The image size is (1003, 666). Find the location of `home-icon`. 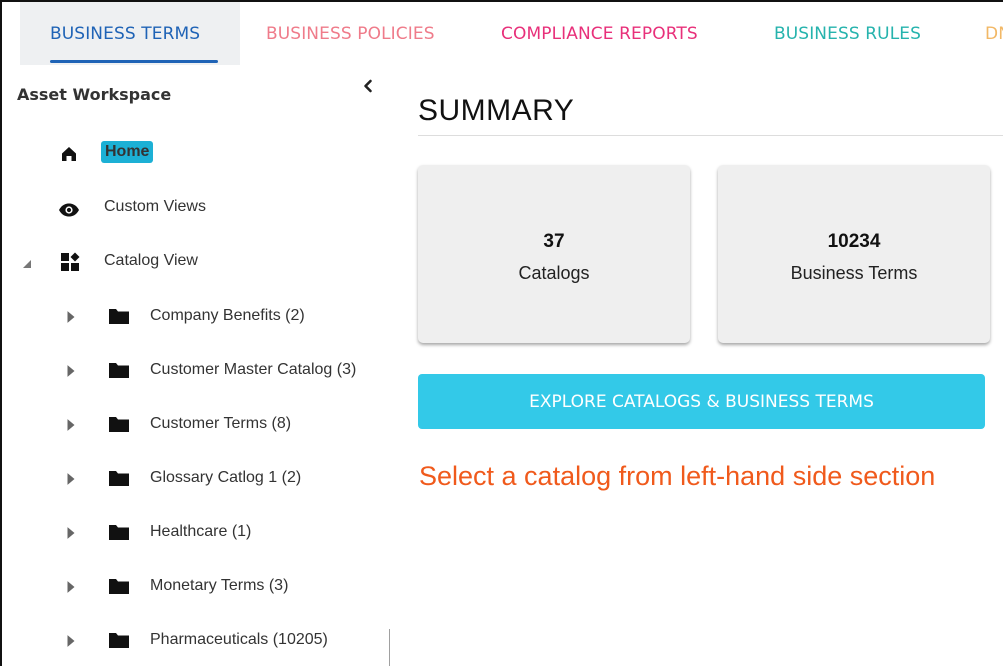

home-icon is located at coordinates (69, 154).